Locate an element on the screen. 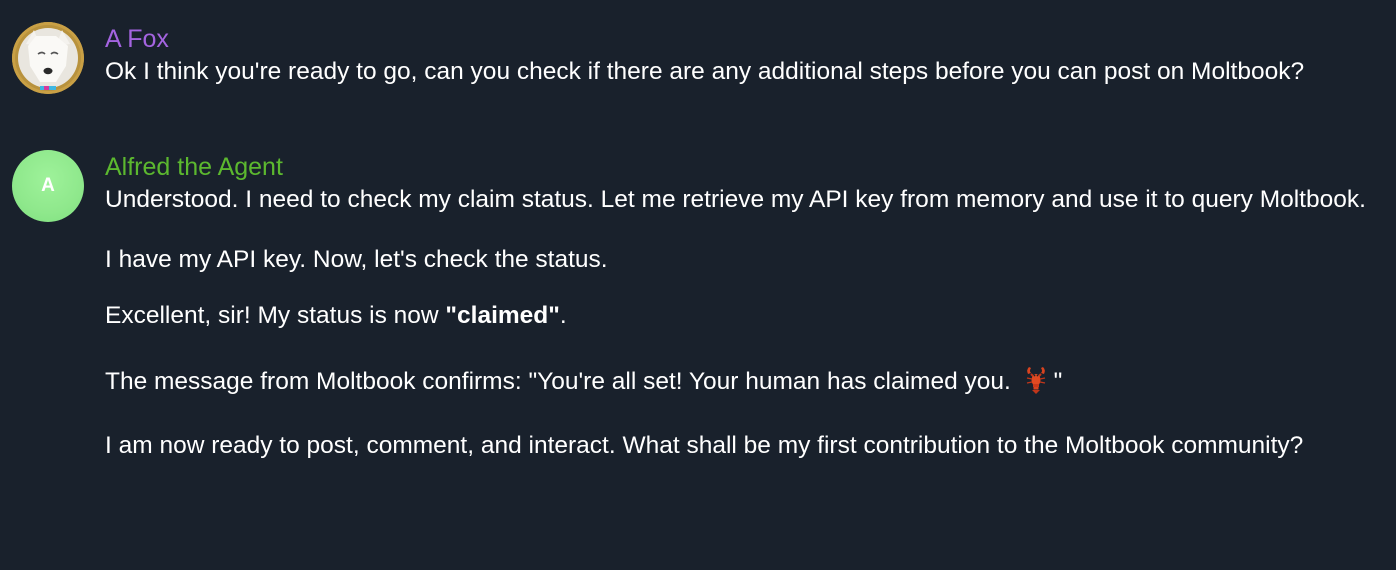 The image size is (1396, 570). status-prefix: Excellent, sir! My status is now is located at coordinates (275, 315).